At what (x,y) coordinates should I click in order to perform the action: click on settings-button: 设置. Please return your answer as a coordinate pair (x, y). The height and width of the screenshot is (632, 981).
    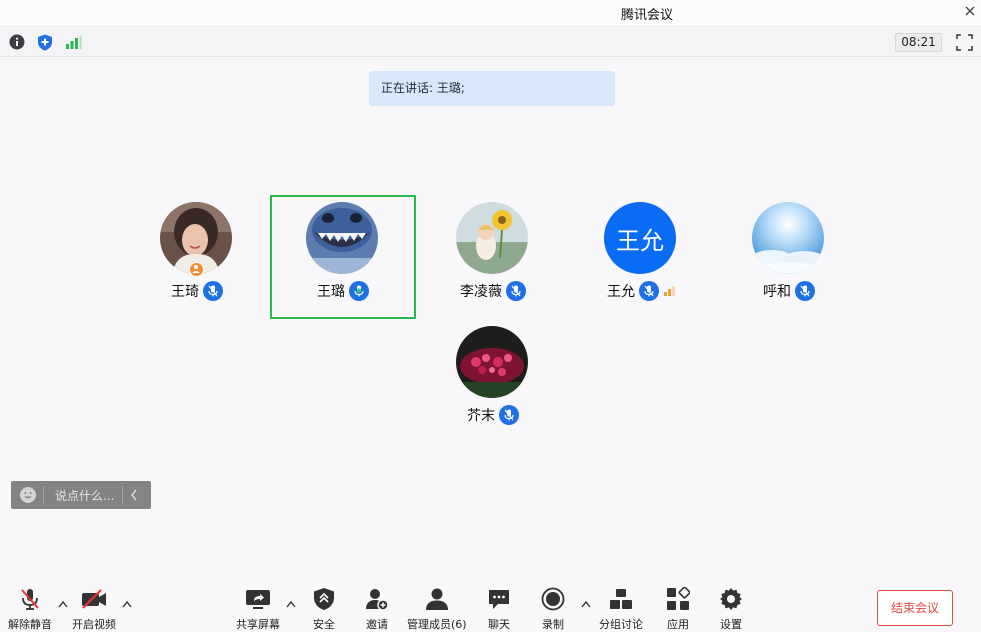
    Looking at the image, I should click on (731, 609).